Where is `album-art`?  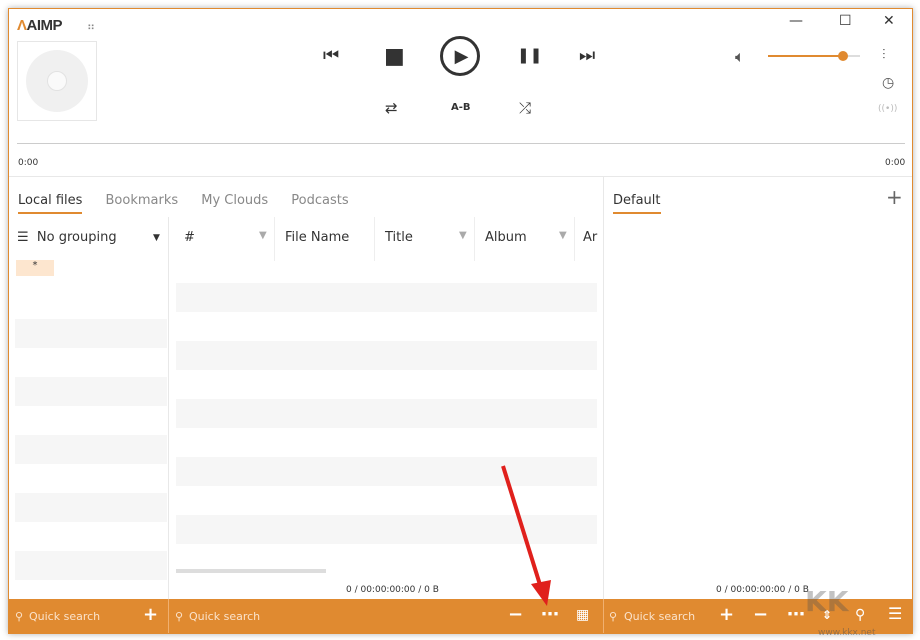
album-art is located at coordinates (57, 81).